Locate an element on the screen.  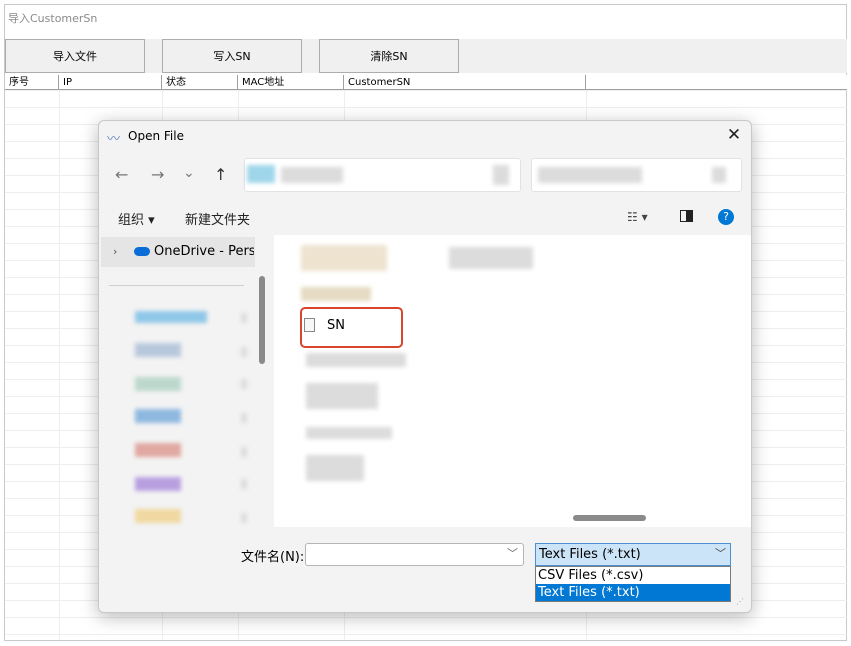
chevron-down-icon: ⌄ is located at coordinates (189, 173).